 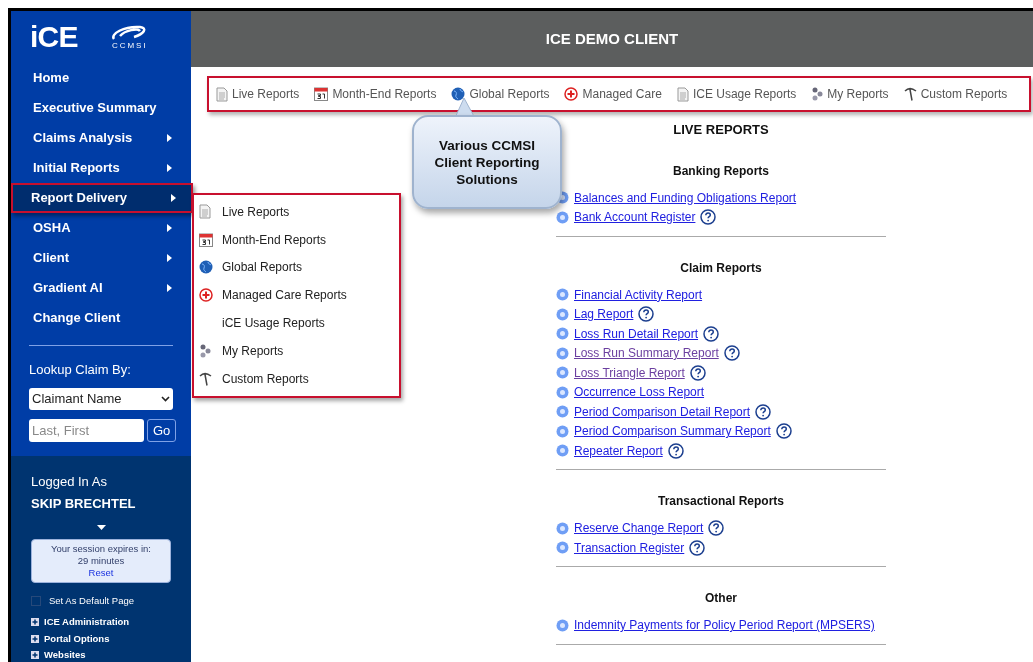 I want to click on sidebar-item: Change Client, so click(x=101, y=317).